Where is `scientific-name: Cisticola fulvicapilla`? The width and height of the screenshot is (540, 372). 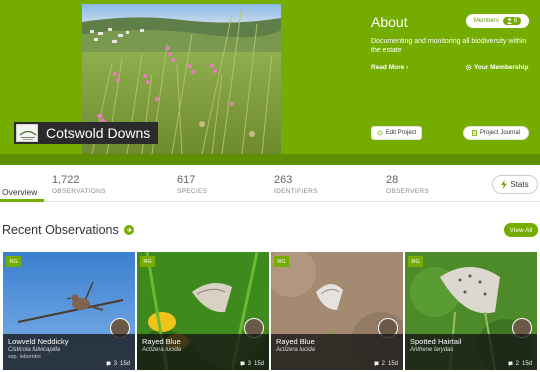 scientific-name: Cisticola fulvicapilla is located at coordinates (34, 350).